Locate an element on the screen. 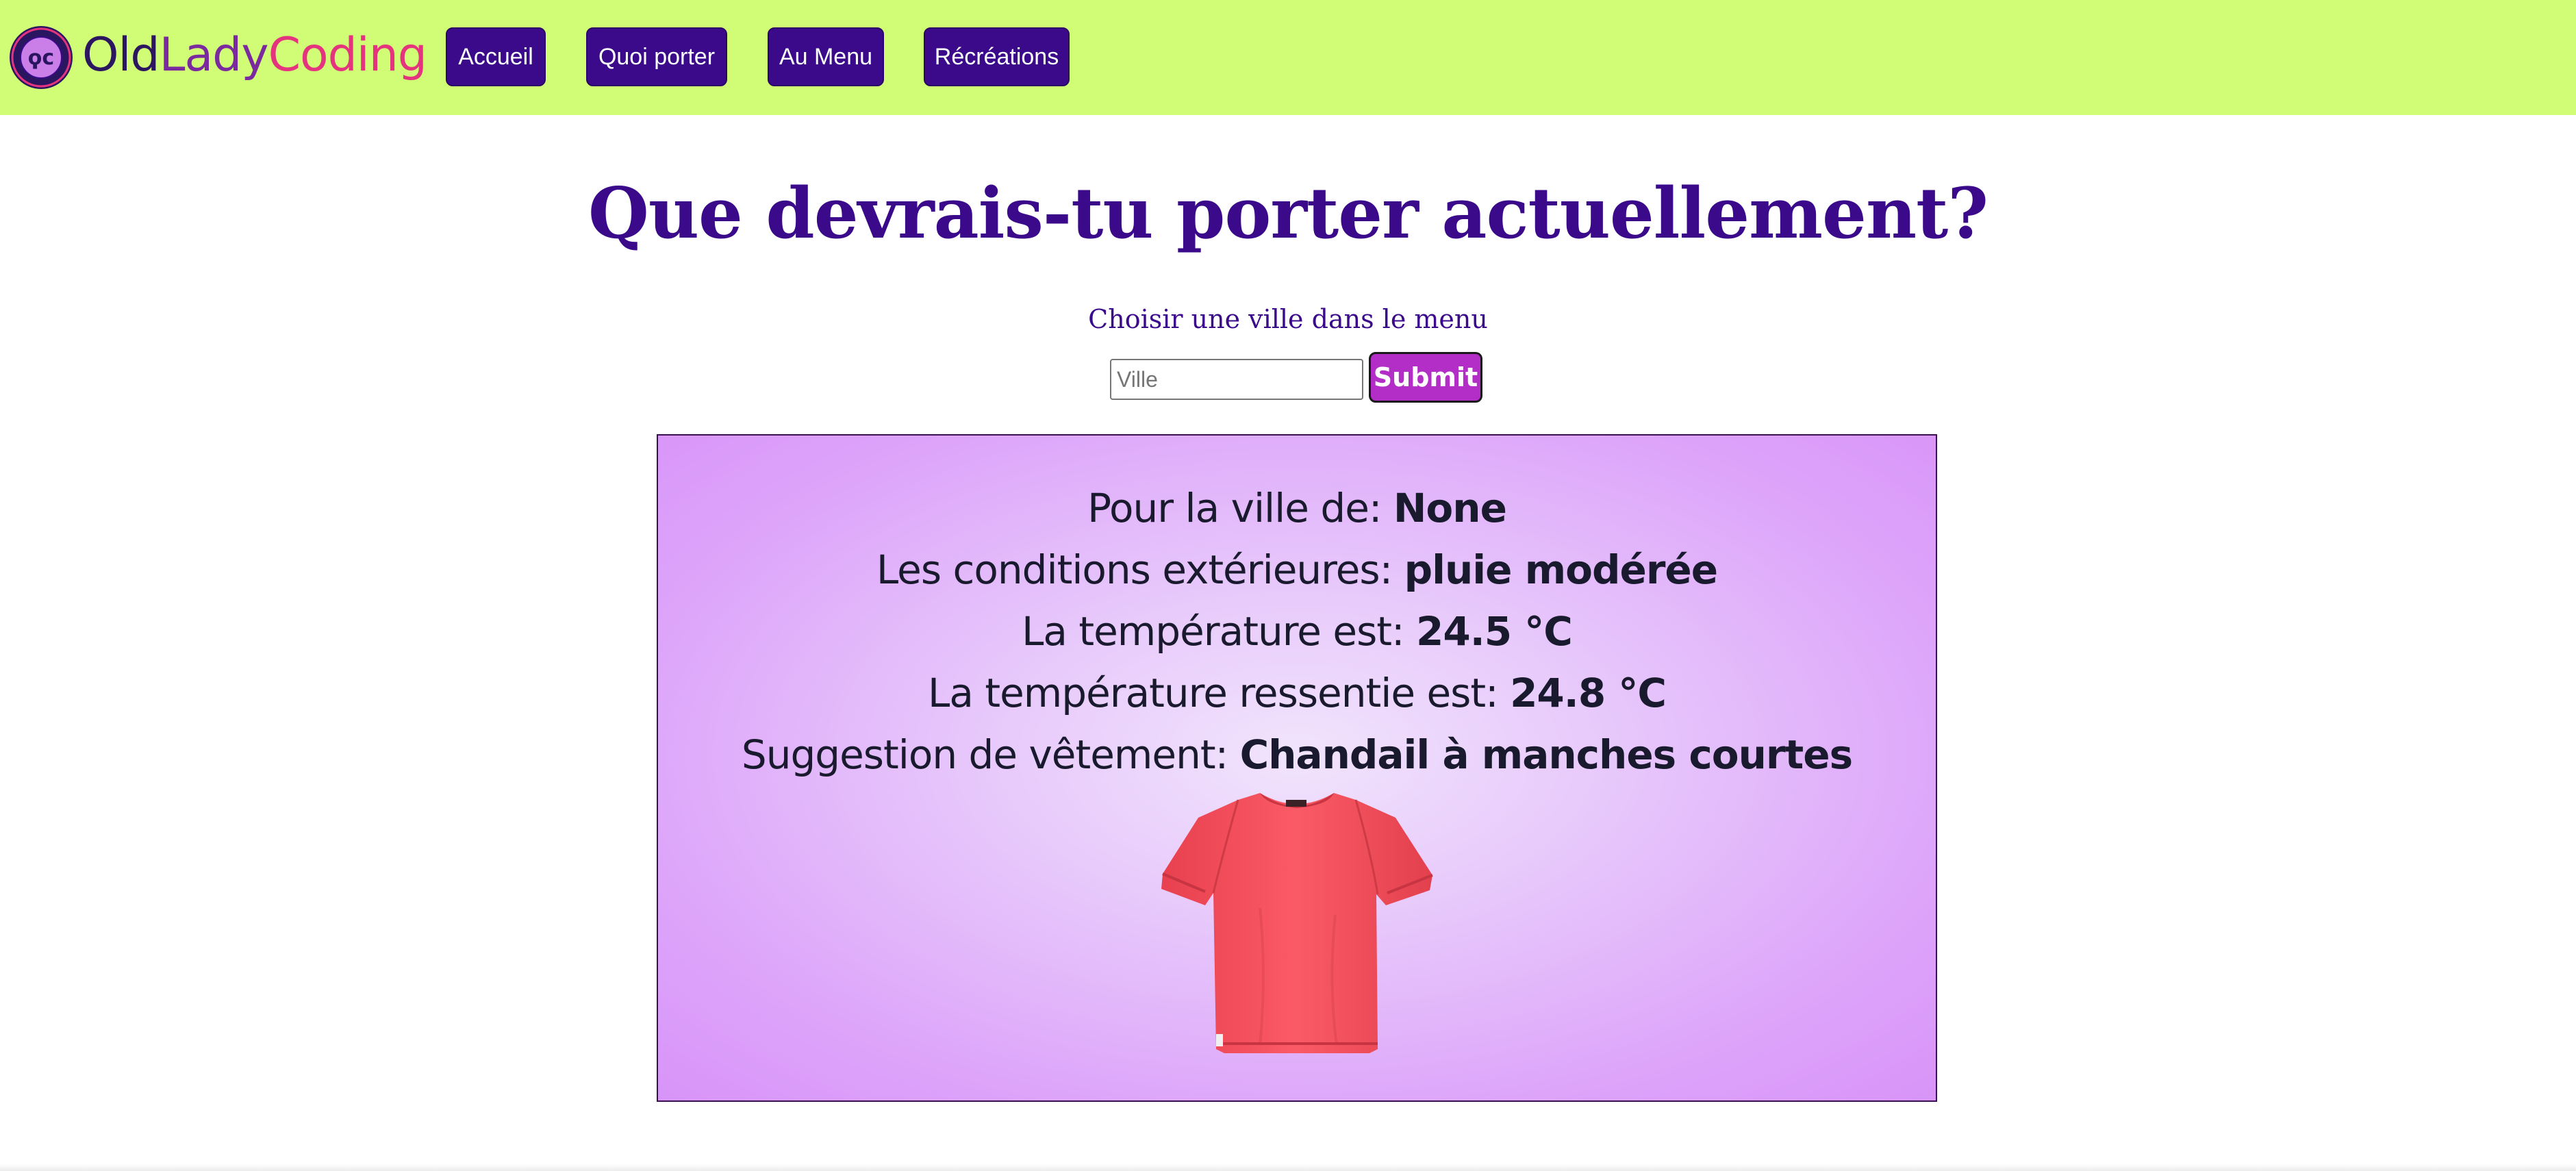  nav-recreations-button: Récréations is located at coordinates (997, 56).